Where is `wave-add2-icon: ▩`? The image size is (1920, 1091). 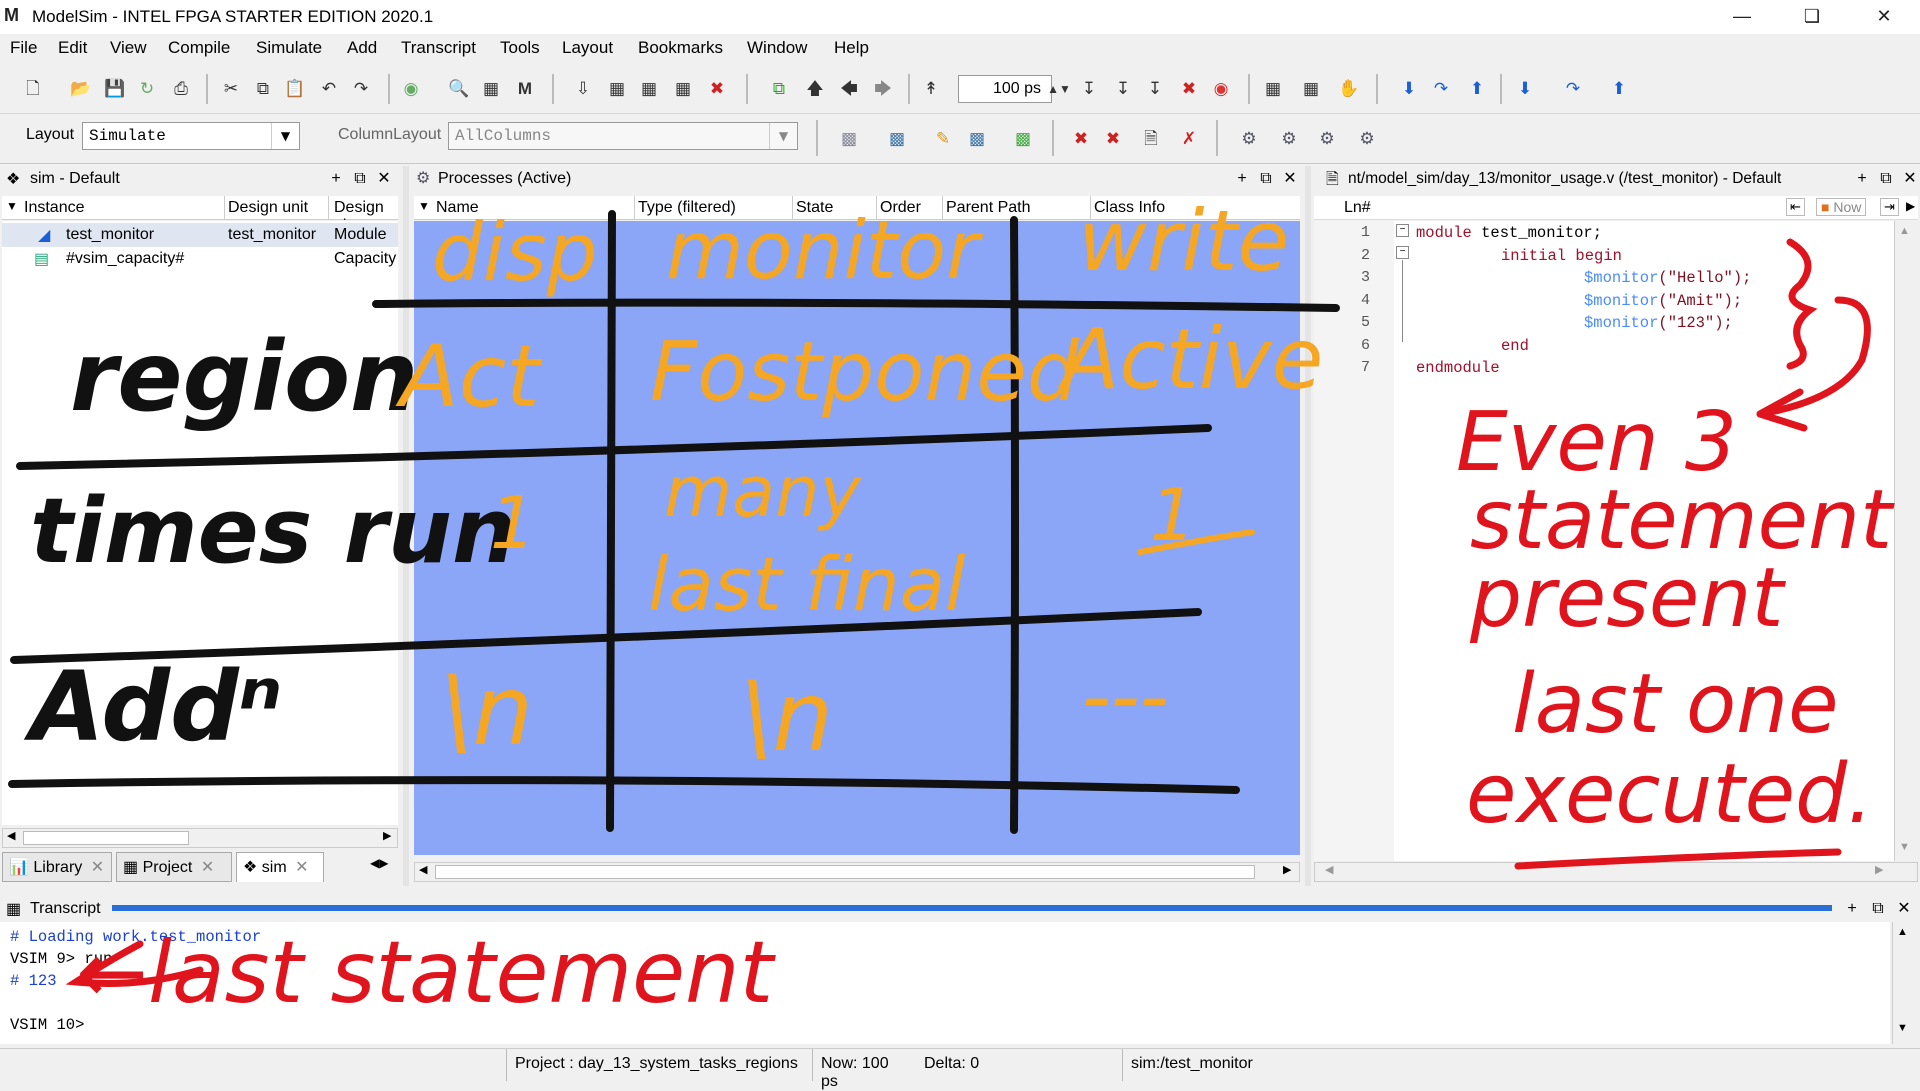
wave-add2-icon: ▩ is located at coordinates (897, 139).